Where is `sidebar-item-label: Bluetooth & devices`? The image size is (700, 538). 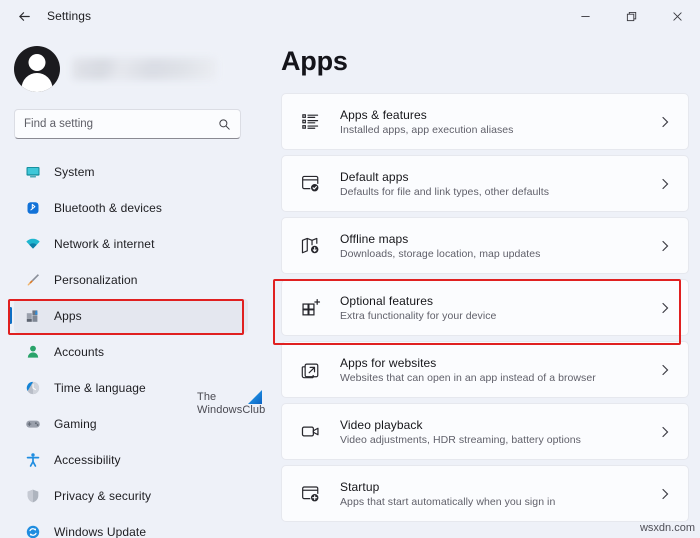
sidebar-item-label: Bluetooth & devices is located at coordinates (108, 208).